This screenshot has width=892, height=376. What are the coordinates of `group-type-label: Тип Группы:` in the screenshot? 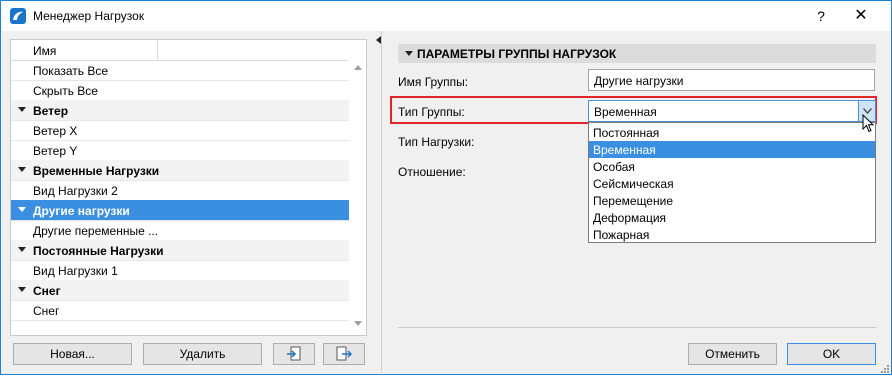 It's located at (431, 112).